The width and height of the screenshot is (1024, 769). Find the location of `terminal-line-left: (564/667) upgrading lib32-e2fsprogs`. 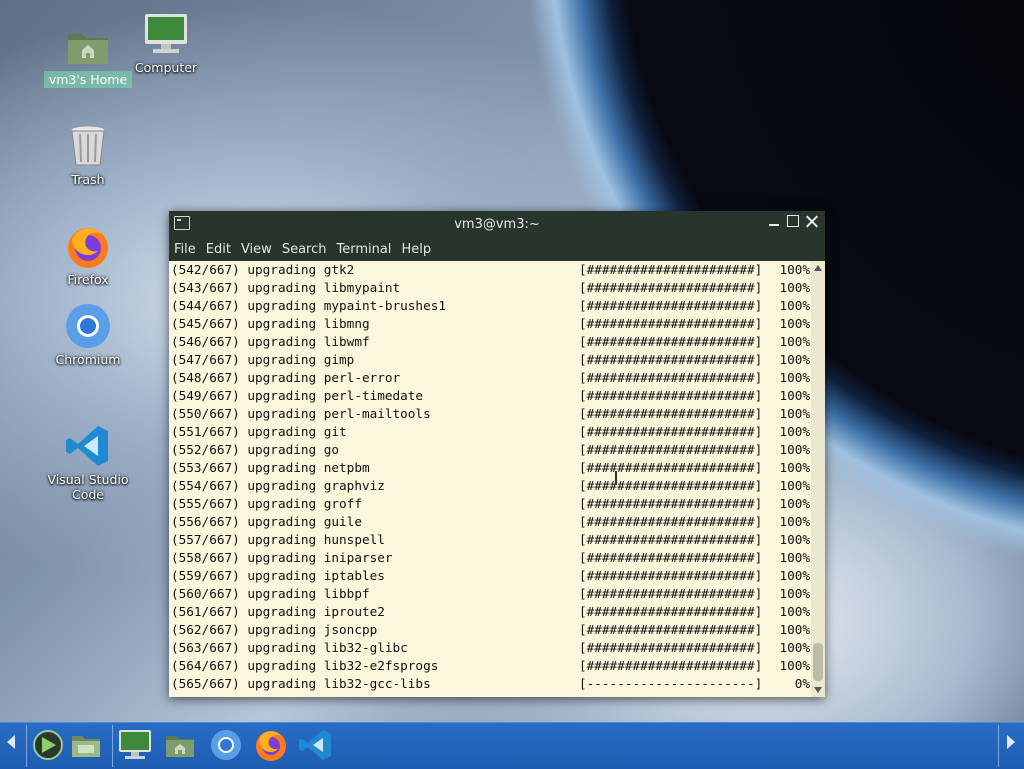

terminal-line-left: (564/667) upgrading lib32-e2fsprogs is located at coordinates (305, 665).